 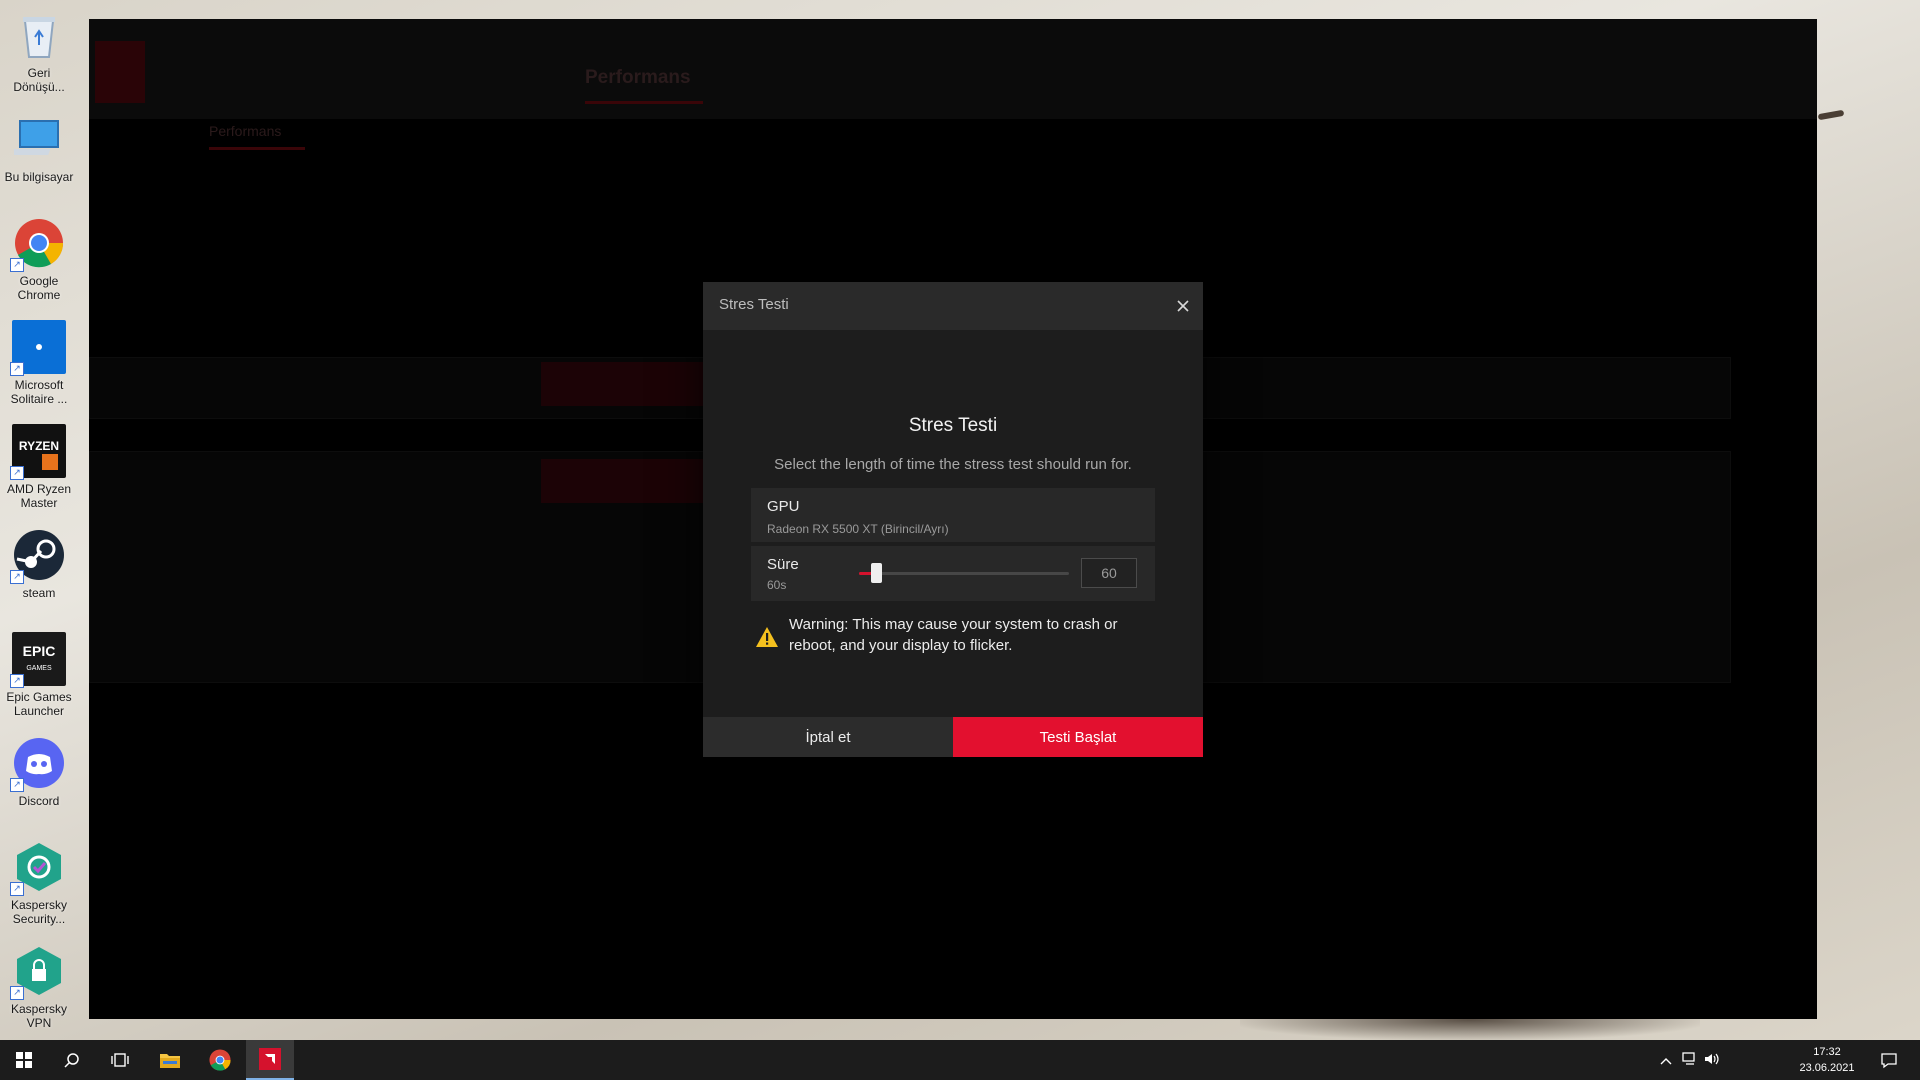 What do you see at coordinates (767, 639) in the screenshot?
I see `warning-icon` at bounding box center [767, 639].